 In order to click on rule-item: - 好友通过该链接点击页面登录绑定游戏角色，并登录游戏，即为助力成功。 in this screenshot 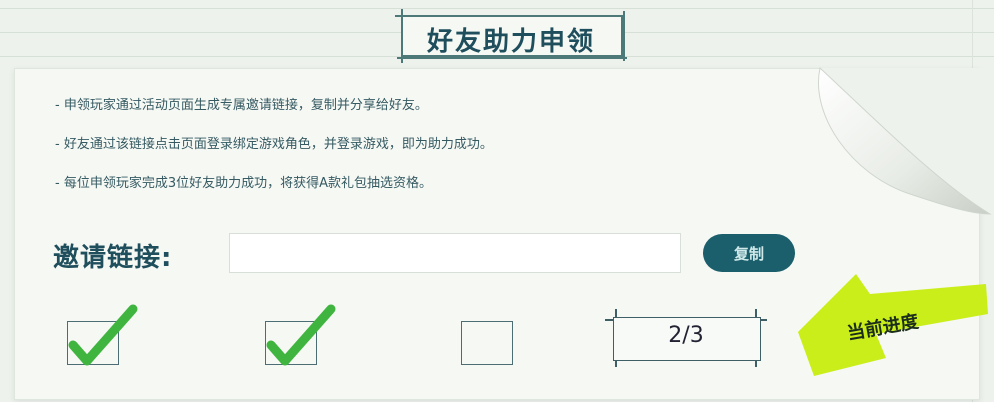, I will do `click(274, 144)`.